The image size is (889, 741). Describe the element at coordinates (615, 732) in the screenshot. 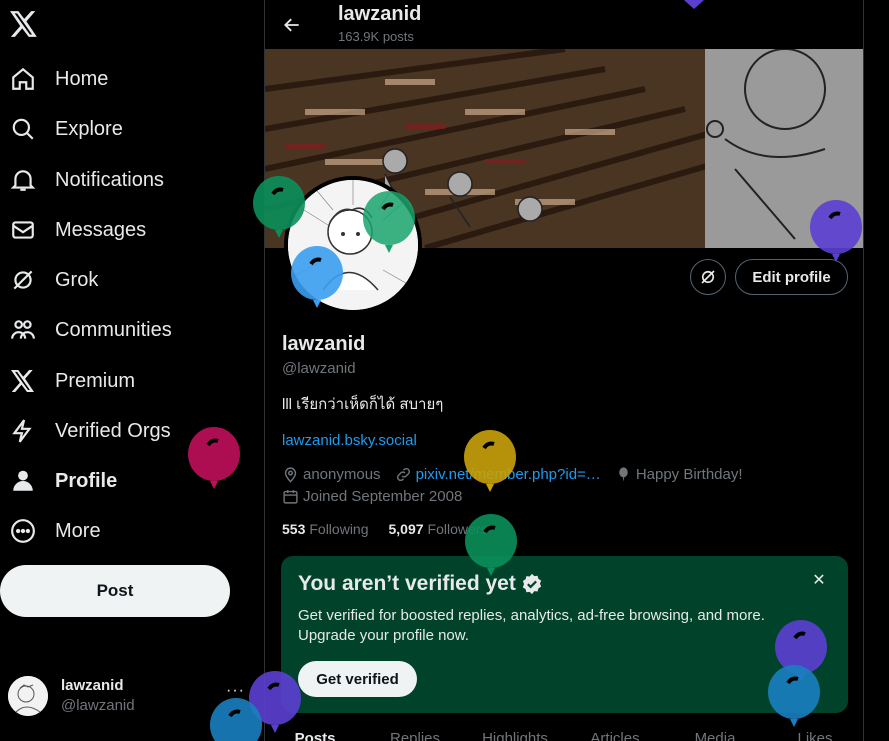

I see `tab-articles: Articles` at that location.